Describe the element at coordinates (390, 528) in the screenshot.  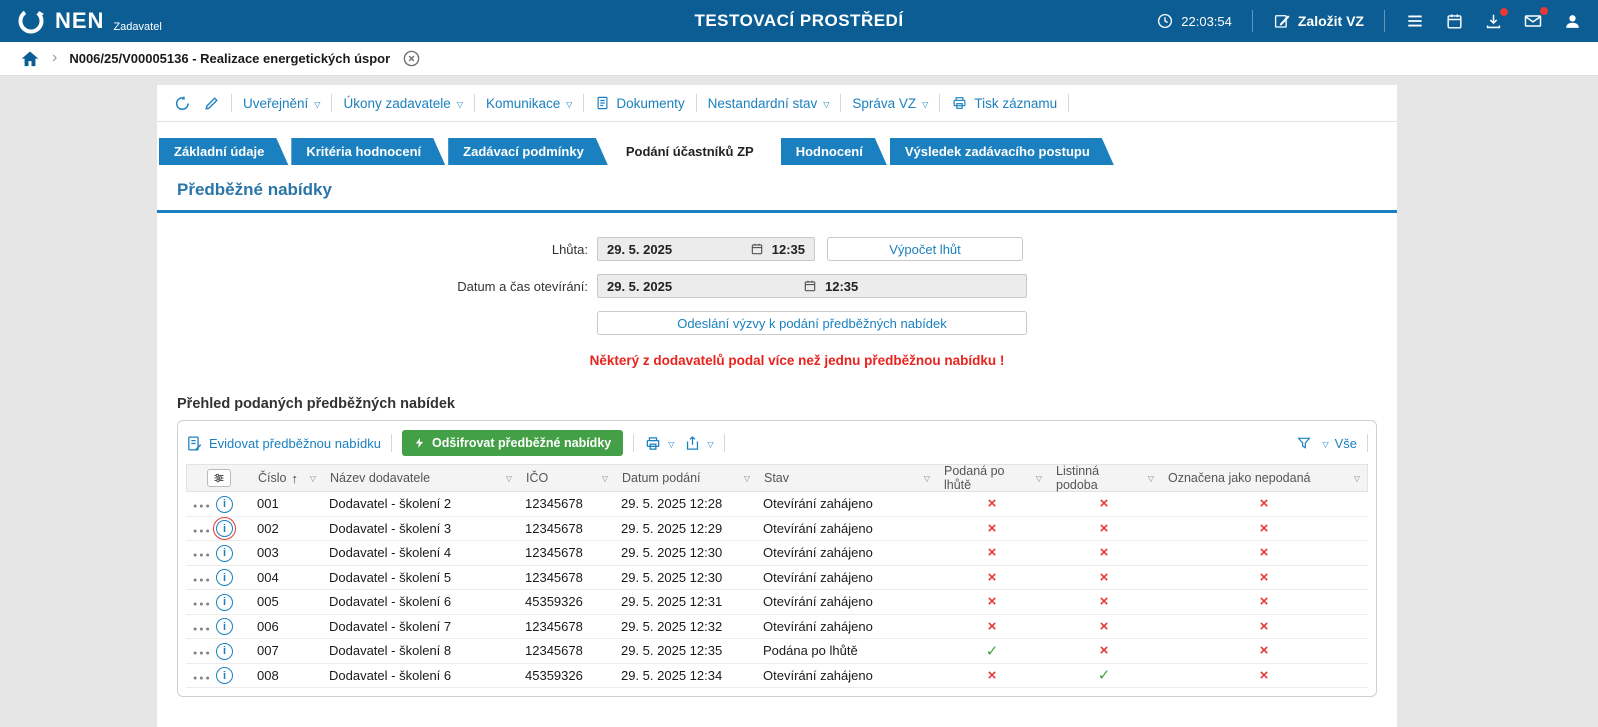
I see `cell-nazev-dodavatele: Dodavatel - školení 3` at that location.